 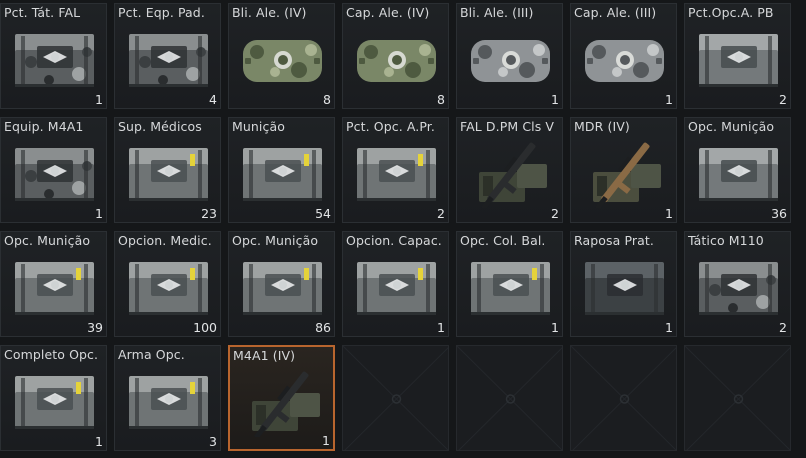 What do you see at coordinates (503, 240) in the screenshot?
I see `item-name: Opc. Col. Bal.` at bounding box center [503, 240].